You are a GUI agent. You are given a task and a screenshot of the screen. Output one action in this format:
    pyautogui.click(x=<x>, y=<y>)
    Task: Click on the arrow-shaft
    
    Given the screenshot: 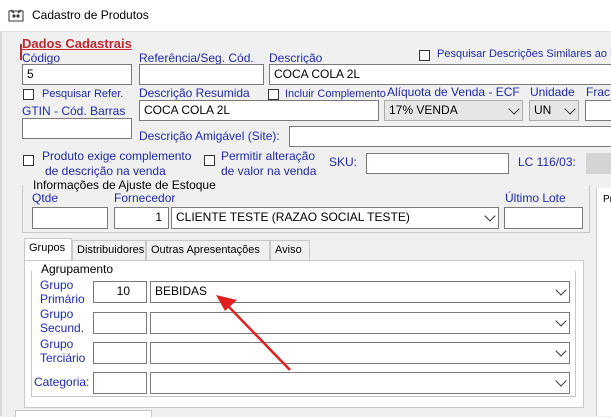 What is the action you would take?
    pyautogui.click(x=259, y=338)
    